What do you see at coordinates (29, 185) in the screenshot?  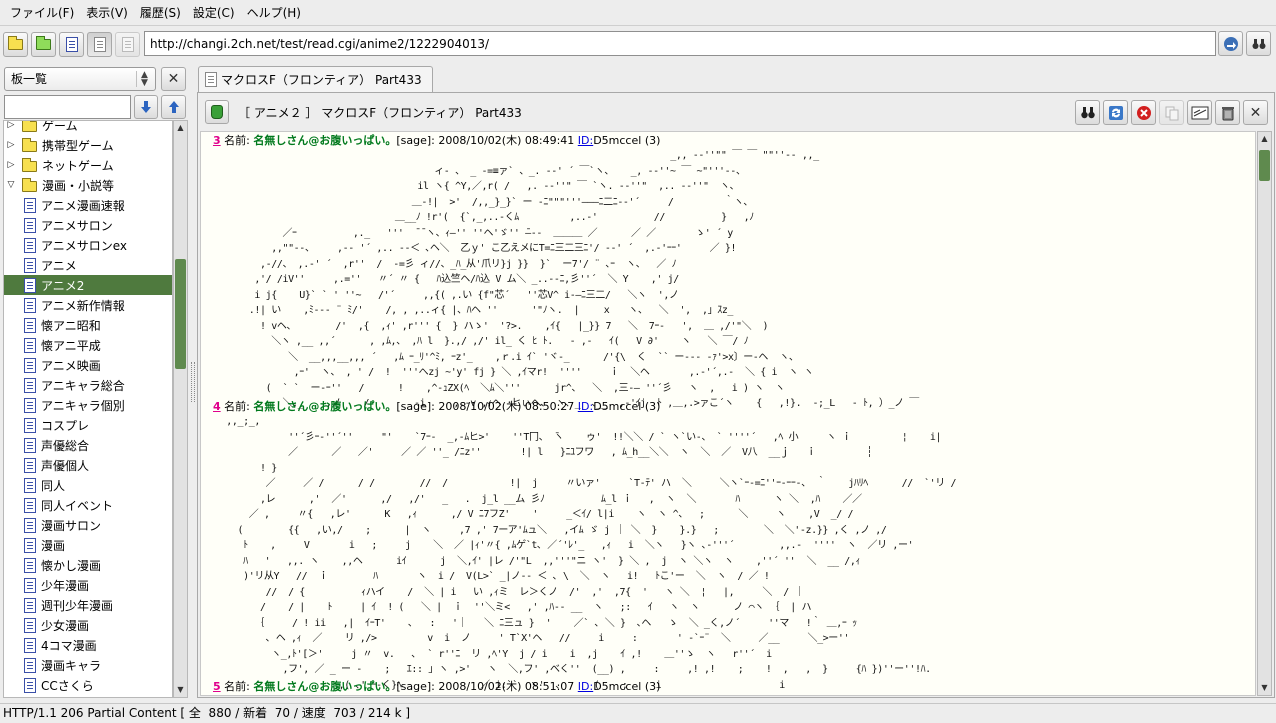 I see `folder-icon` at bounding box center [29, 185].